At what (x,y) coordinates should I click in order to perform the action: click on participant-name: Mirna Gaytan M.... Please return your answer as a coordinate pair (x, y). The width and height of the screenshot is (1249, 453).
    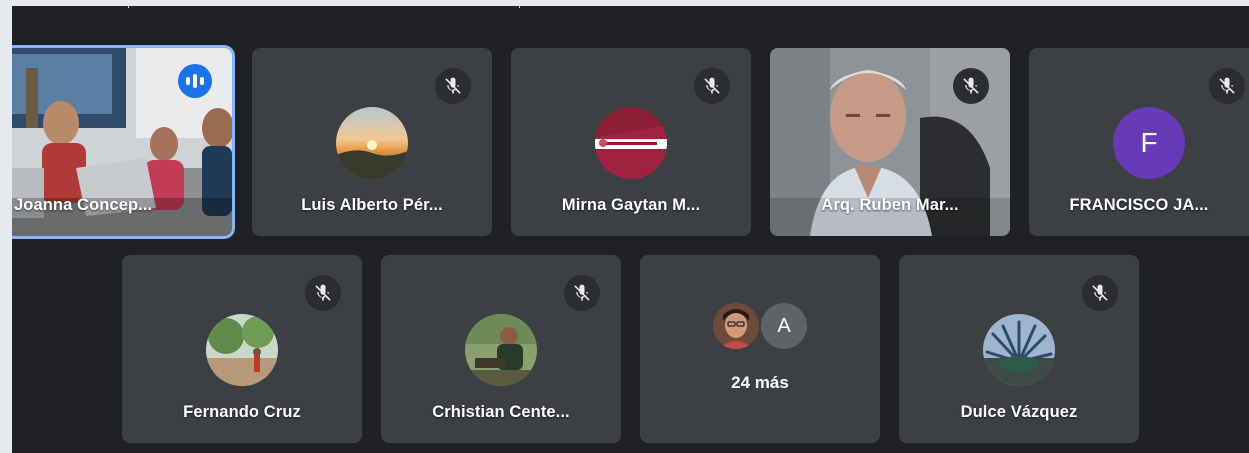
    Looking at the image, I should click on (631, 205).